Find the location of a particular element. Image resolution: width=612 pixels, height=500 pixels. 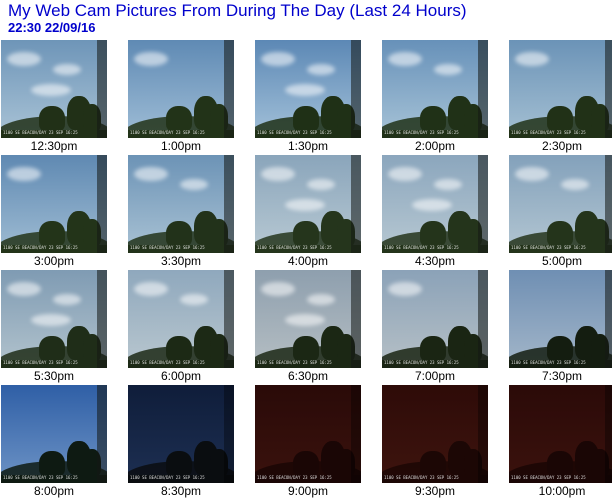

webcam-thumbnail: 1100 SE BEACON/DAY 23 SEP 16:25 7:00pm is located at coordinates (435, 327).